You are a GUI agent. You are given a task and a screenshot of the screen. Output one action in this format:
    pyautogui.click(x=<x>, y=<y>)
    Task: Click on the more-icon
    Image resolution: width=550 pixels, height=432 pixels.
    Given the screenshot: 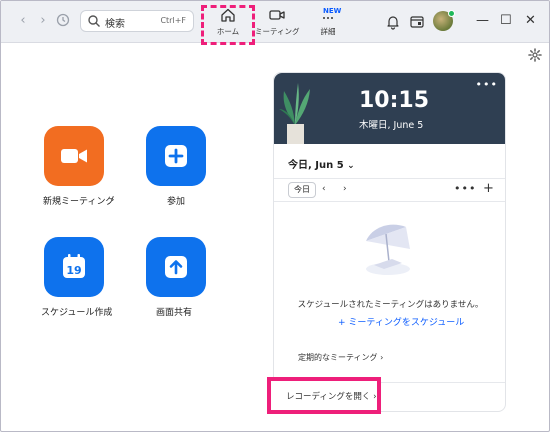 What is the action you would take?
    pyautogui.click(x=328, y=18)
    